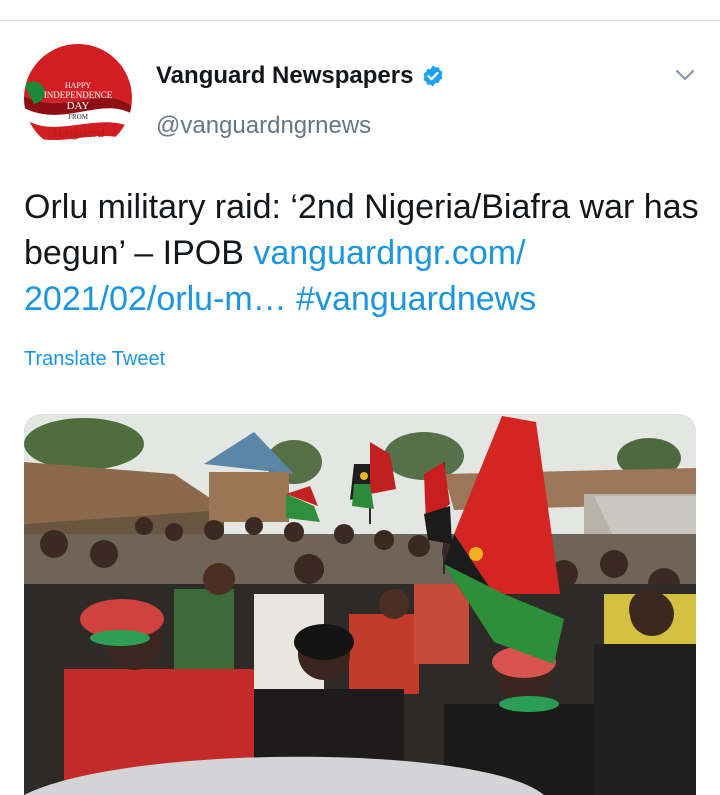 Image resolution: width=720 pixels, height=795 pixels. Describe the element at coordinates (263, 126) in the screenshot. I see `handle: @vanguardngrnews` at that location.